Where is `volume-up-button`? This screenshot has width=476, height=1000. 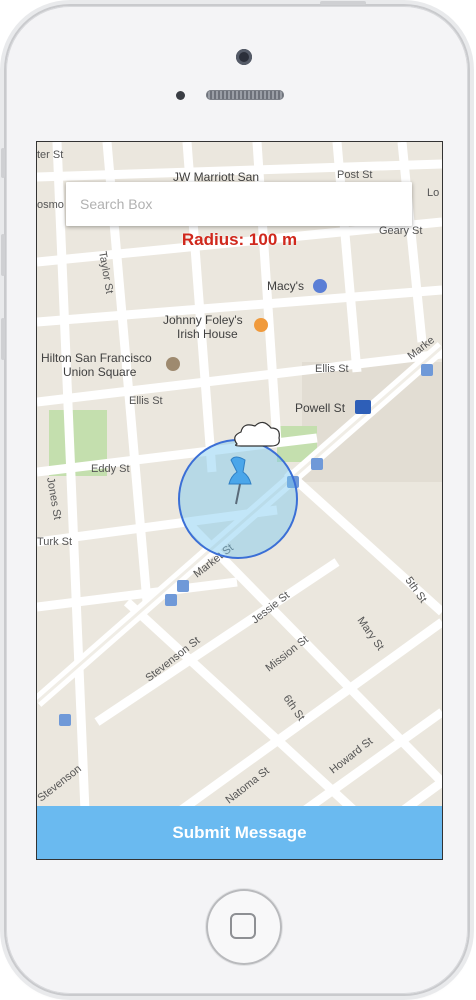
volume-up-button is located at coordinates (3, 255).